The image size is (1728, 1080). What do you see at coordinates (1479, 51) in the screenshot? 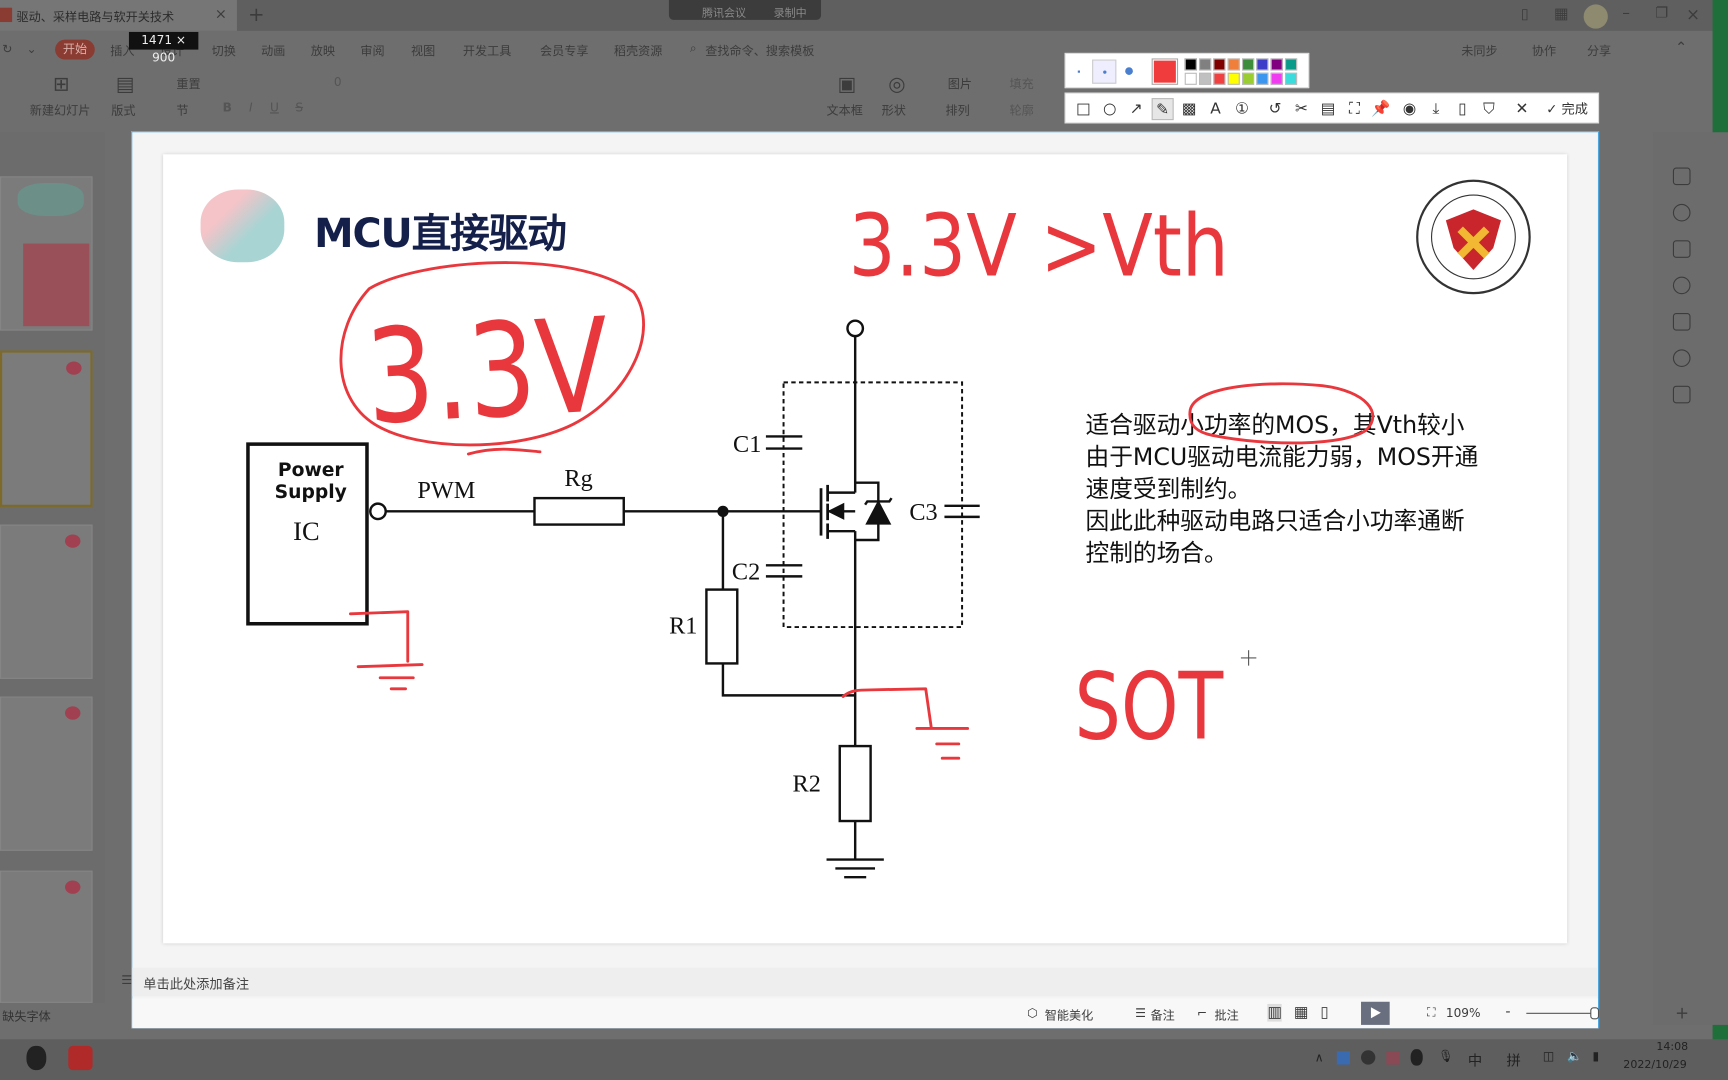
I see `sync-status: 未同步` at bounding box center [1479, 51].